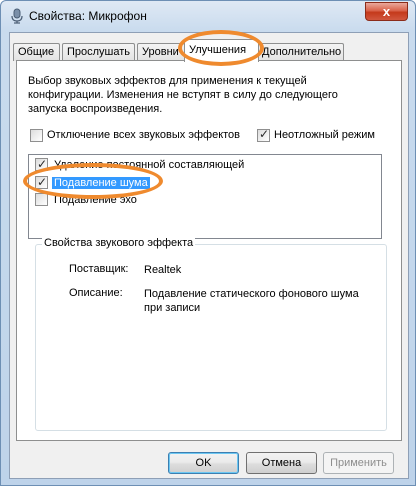 The image size is (416, 486). I want to click on effect-noise-suppression: Подавление шума, so click(92, 183).